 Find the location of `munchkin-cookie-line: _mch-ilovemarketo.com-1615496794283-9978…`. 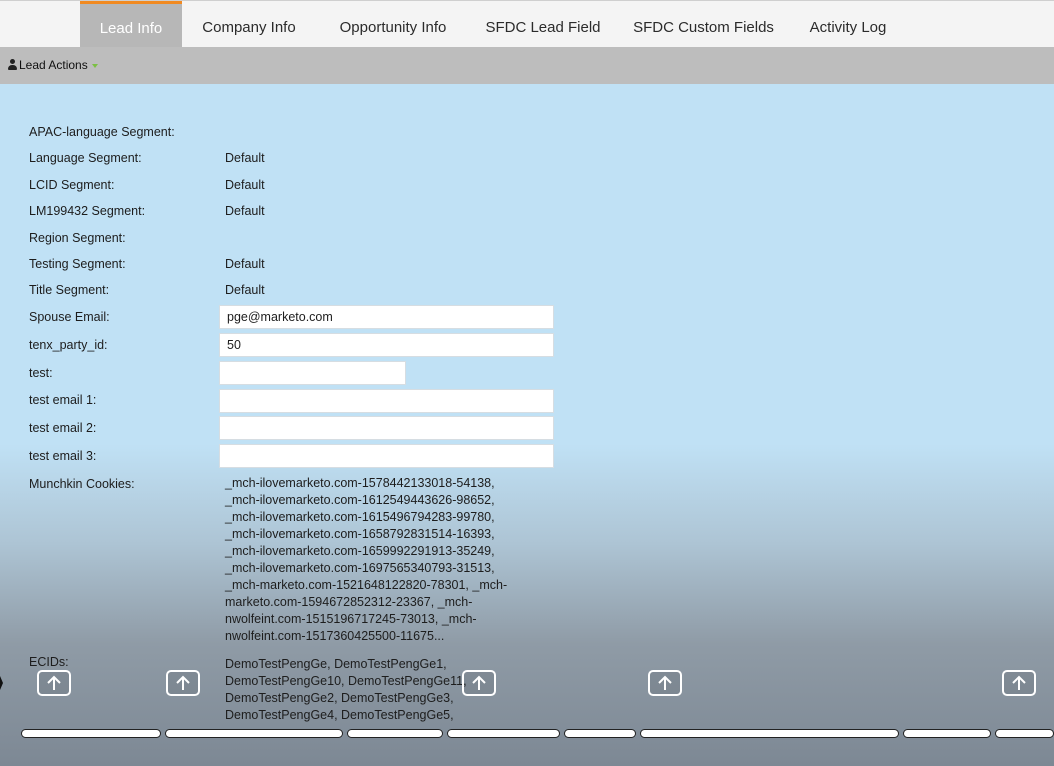

munchkin-cookie-line: _mch-ilovemarketo.com-1615496794283-9978… is located at coordinates (360, 517).